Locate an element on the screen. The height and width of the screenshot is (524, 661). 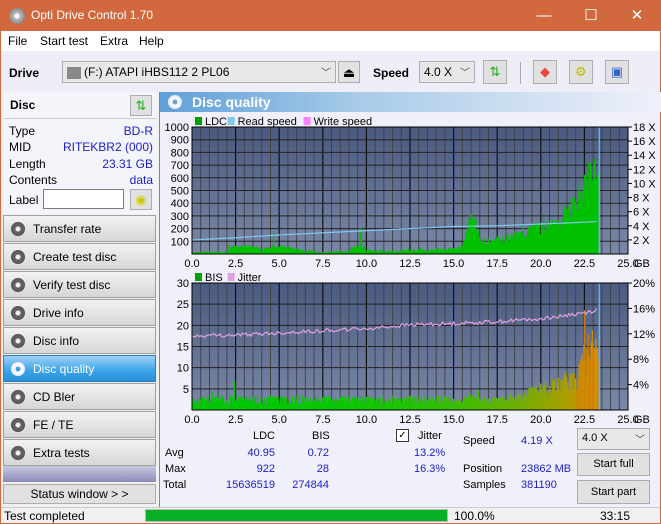
y2-tick-label: 4 X is located at coordinates (641, 227).